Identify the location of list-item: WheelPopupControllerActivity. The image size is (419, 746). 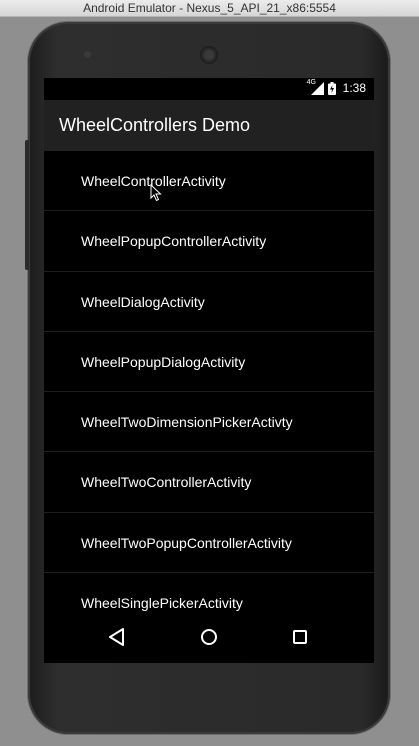
(209, 241).